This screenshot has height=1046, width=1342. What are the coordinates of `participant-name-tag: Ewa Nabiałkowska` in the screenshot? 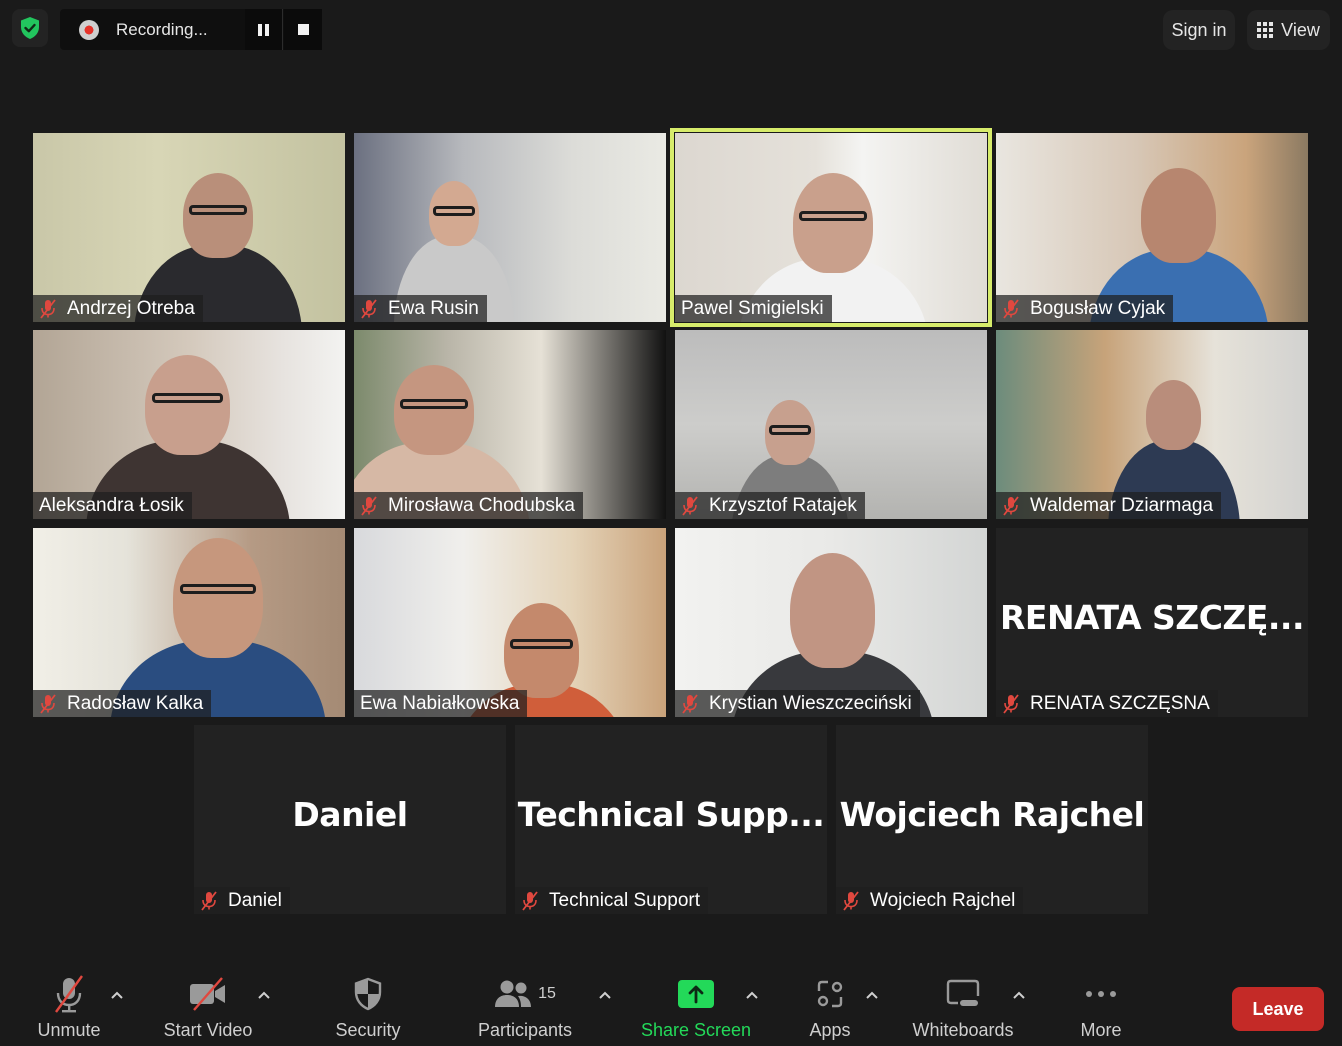 It's located at (441, 703).